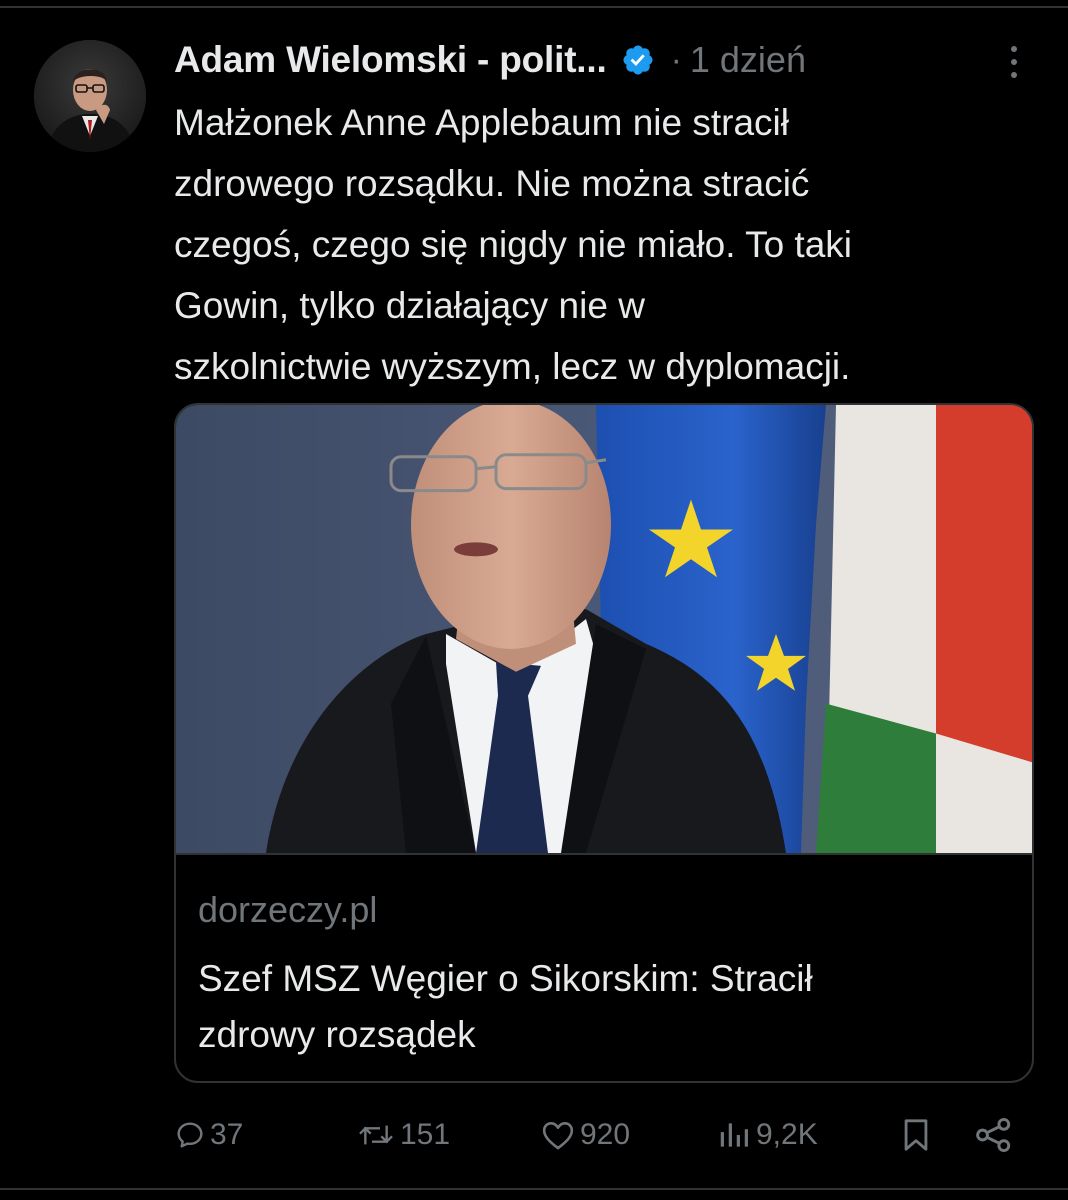  I want to click on share-button, so click(994, 1135).